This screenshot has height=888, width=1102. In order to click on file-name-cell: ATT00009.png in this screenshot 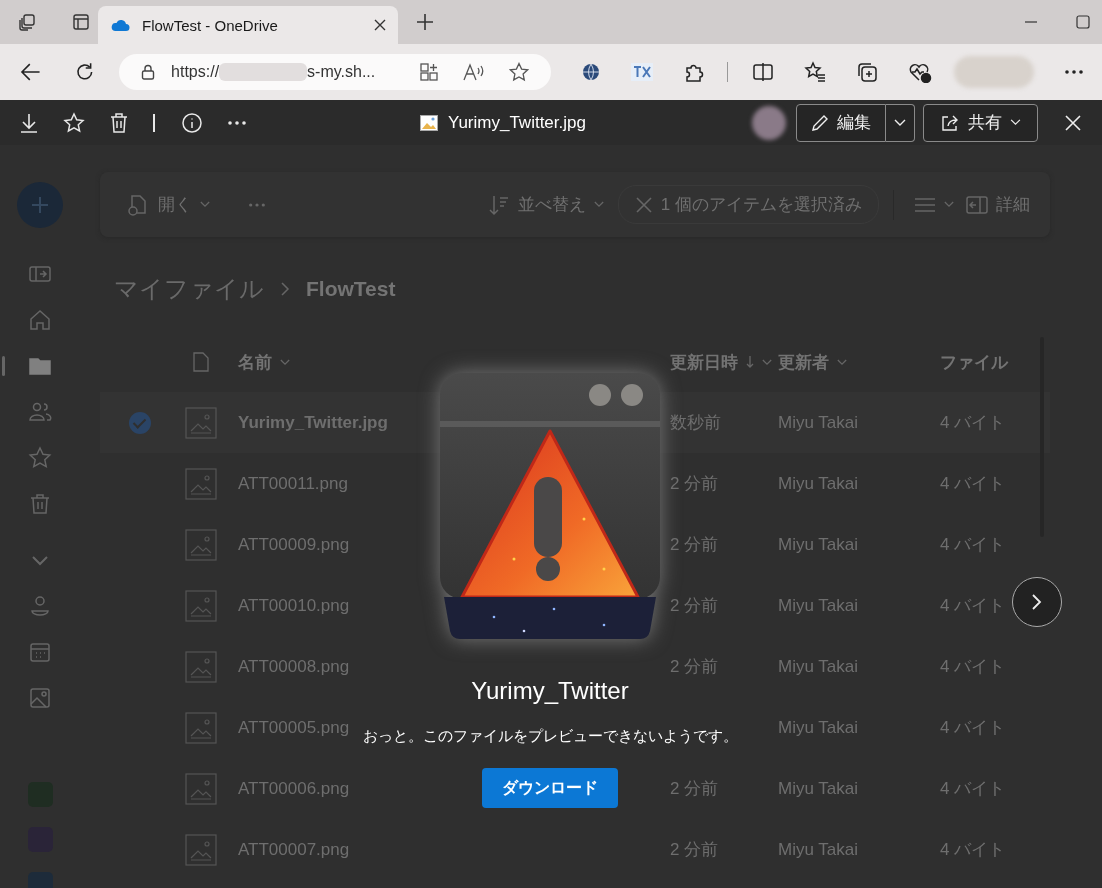, I will do `click(294, 544)`.